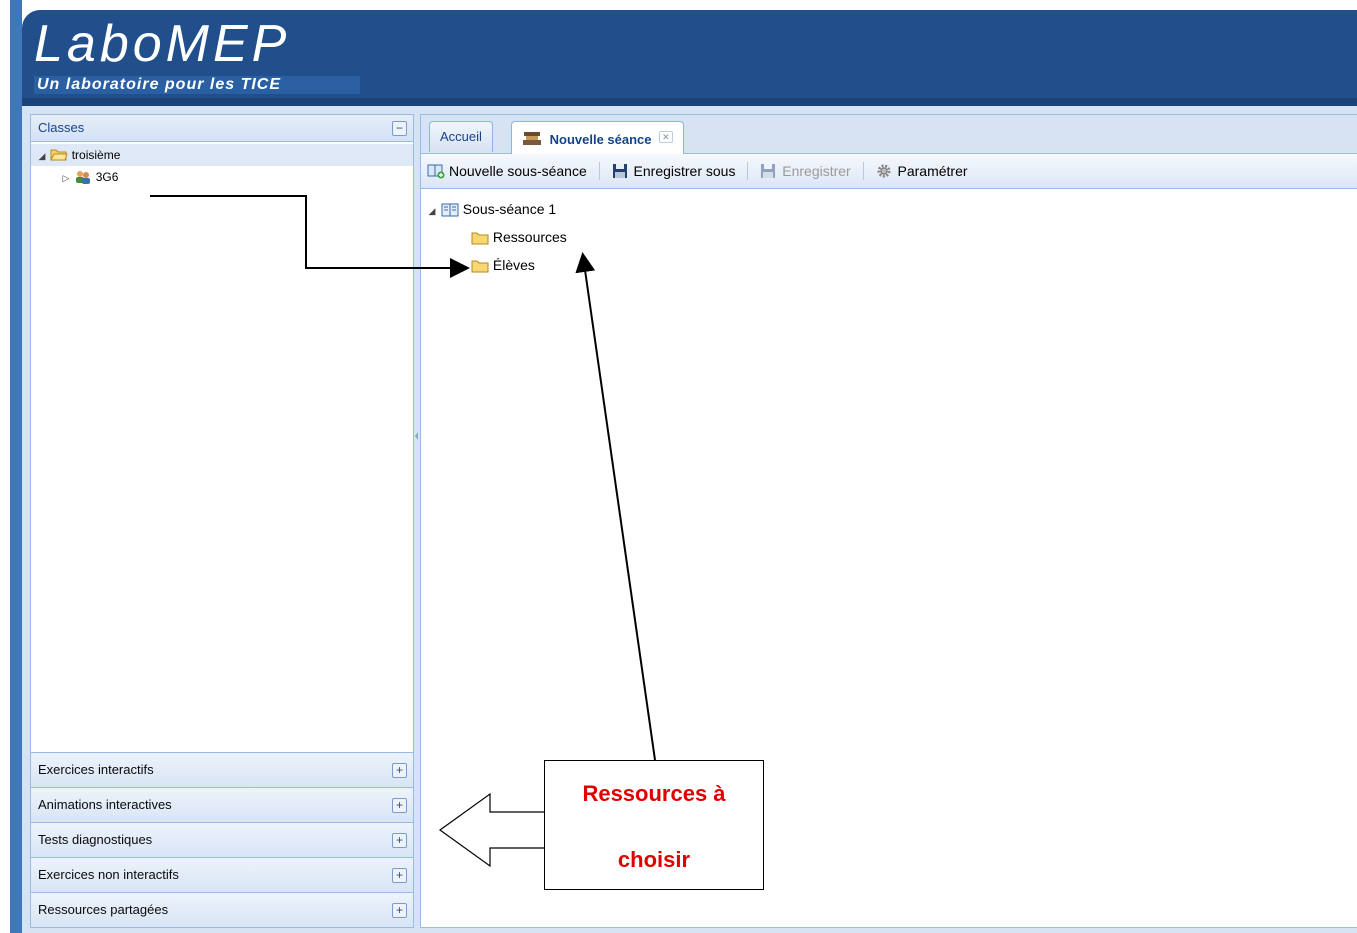  Describe the element at coordinates (615, 506) in the screenshot. I see `arrow-box-to-ressources` at that location.